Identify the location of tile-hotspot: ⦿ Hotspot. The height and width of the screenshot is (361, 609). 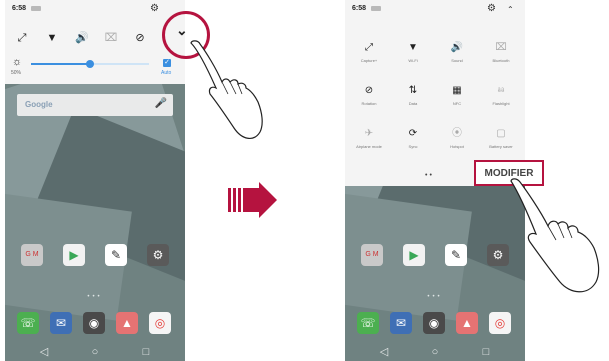
(457, 147).